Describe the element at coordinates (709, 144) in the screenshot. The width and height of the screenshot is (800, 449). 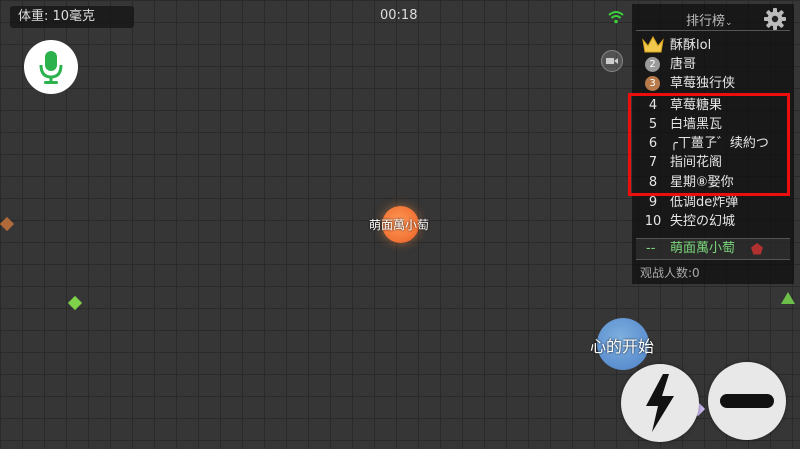
I see `highlight-box` at that location.